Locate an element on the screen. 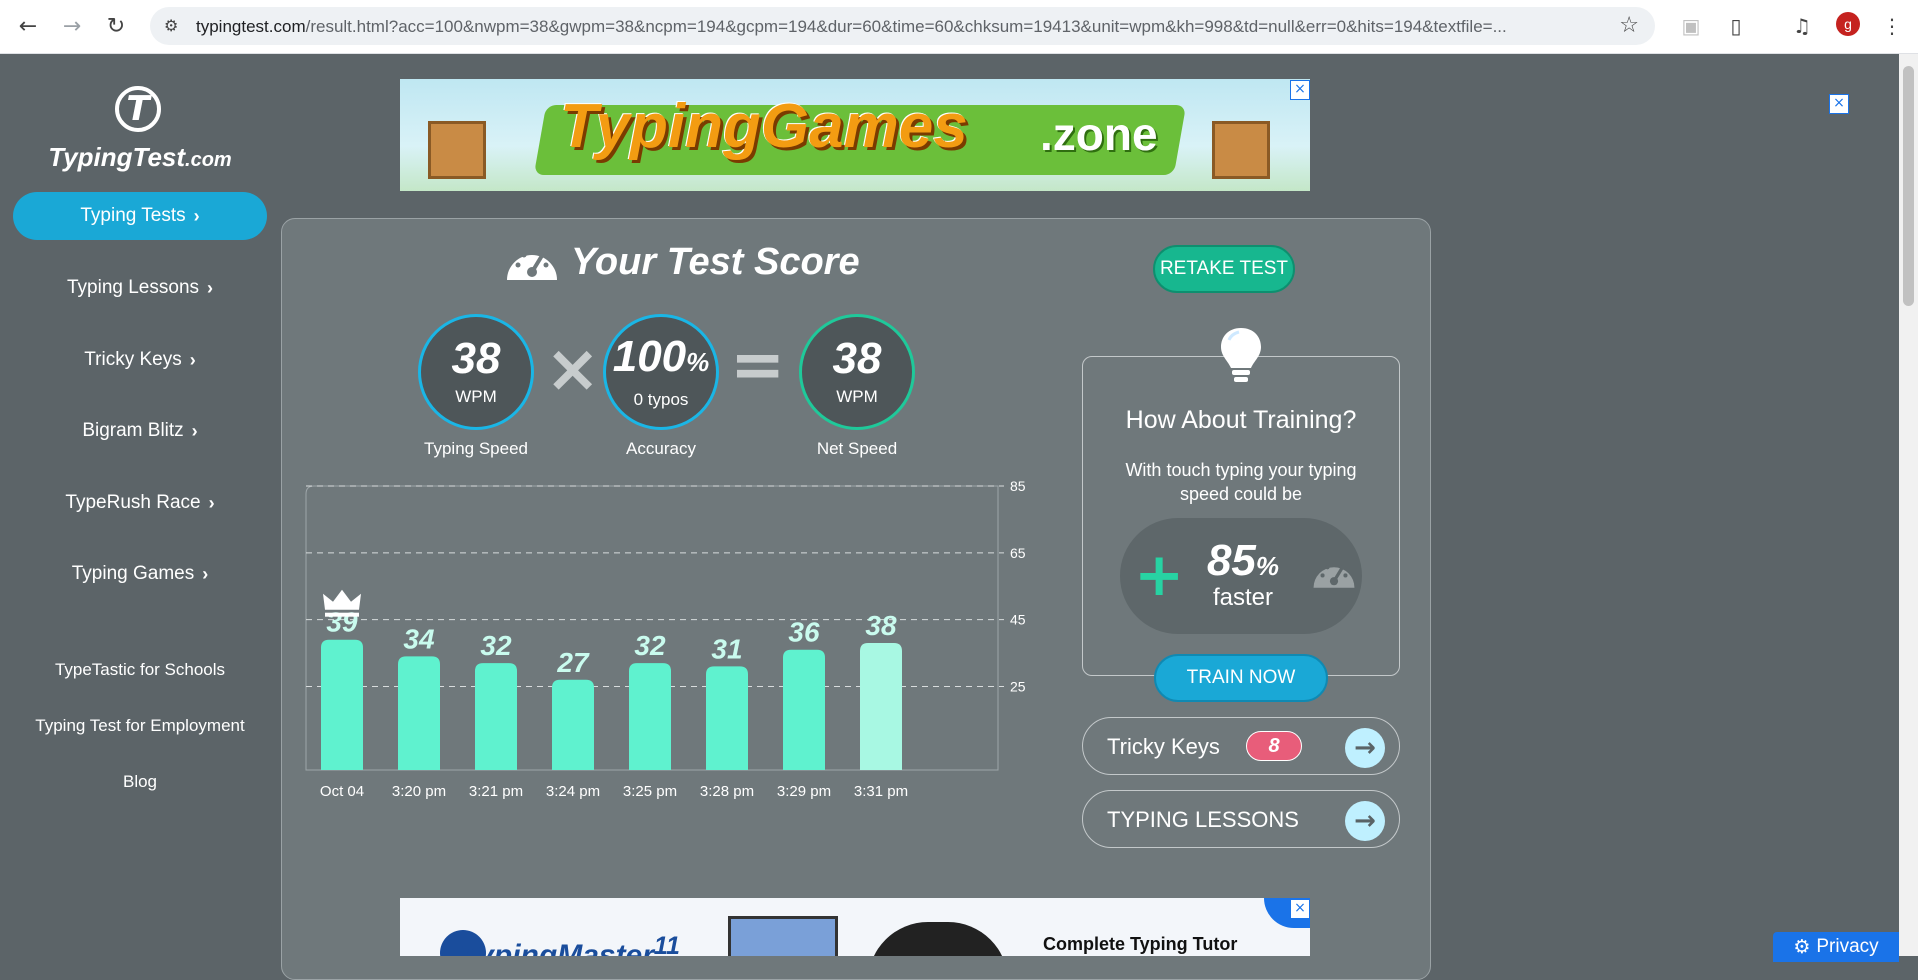 This screenshot has width=1918, height=980. improvement-value: 85 is located at coordinates (1231, 560).